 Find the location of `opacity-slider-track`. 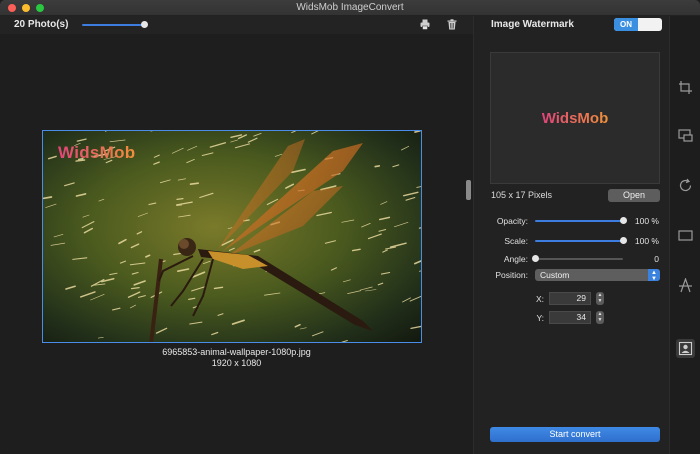

opacity-slider-track is located at coordinates (579, 221).